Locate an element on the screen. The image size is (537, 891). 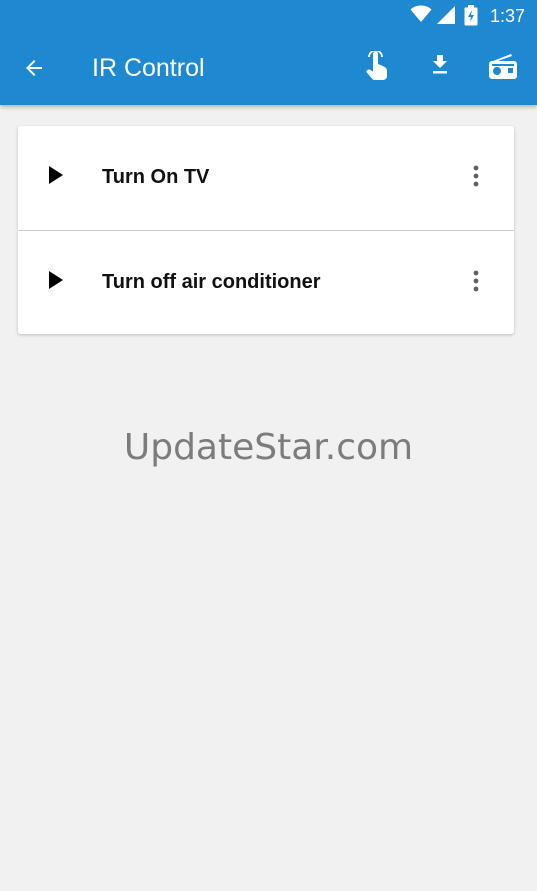
status-bar: 1:37 is located at coordinates (268, 16).